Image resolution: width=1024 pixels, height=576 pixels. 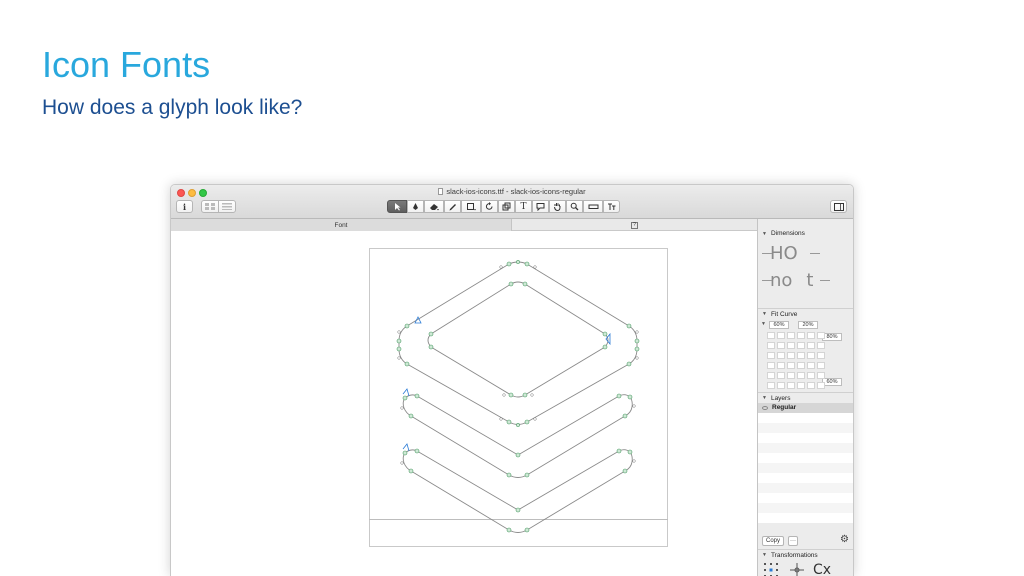 What do you see at coordinates (793, 541) in the screenshot?
I see `layer-options-button: ···` at bounding box center [793, 541].